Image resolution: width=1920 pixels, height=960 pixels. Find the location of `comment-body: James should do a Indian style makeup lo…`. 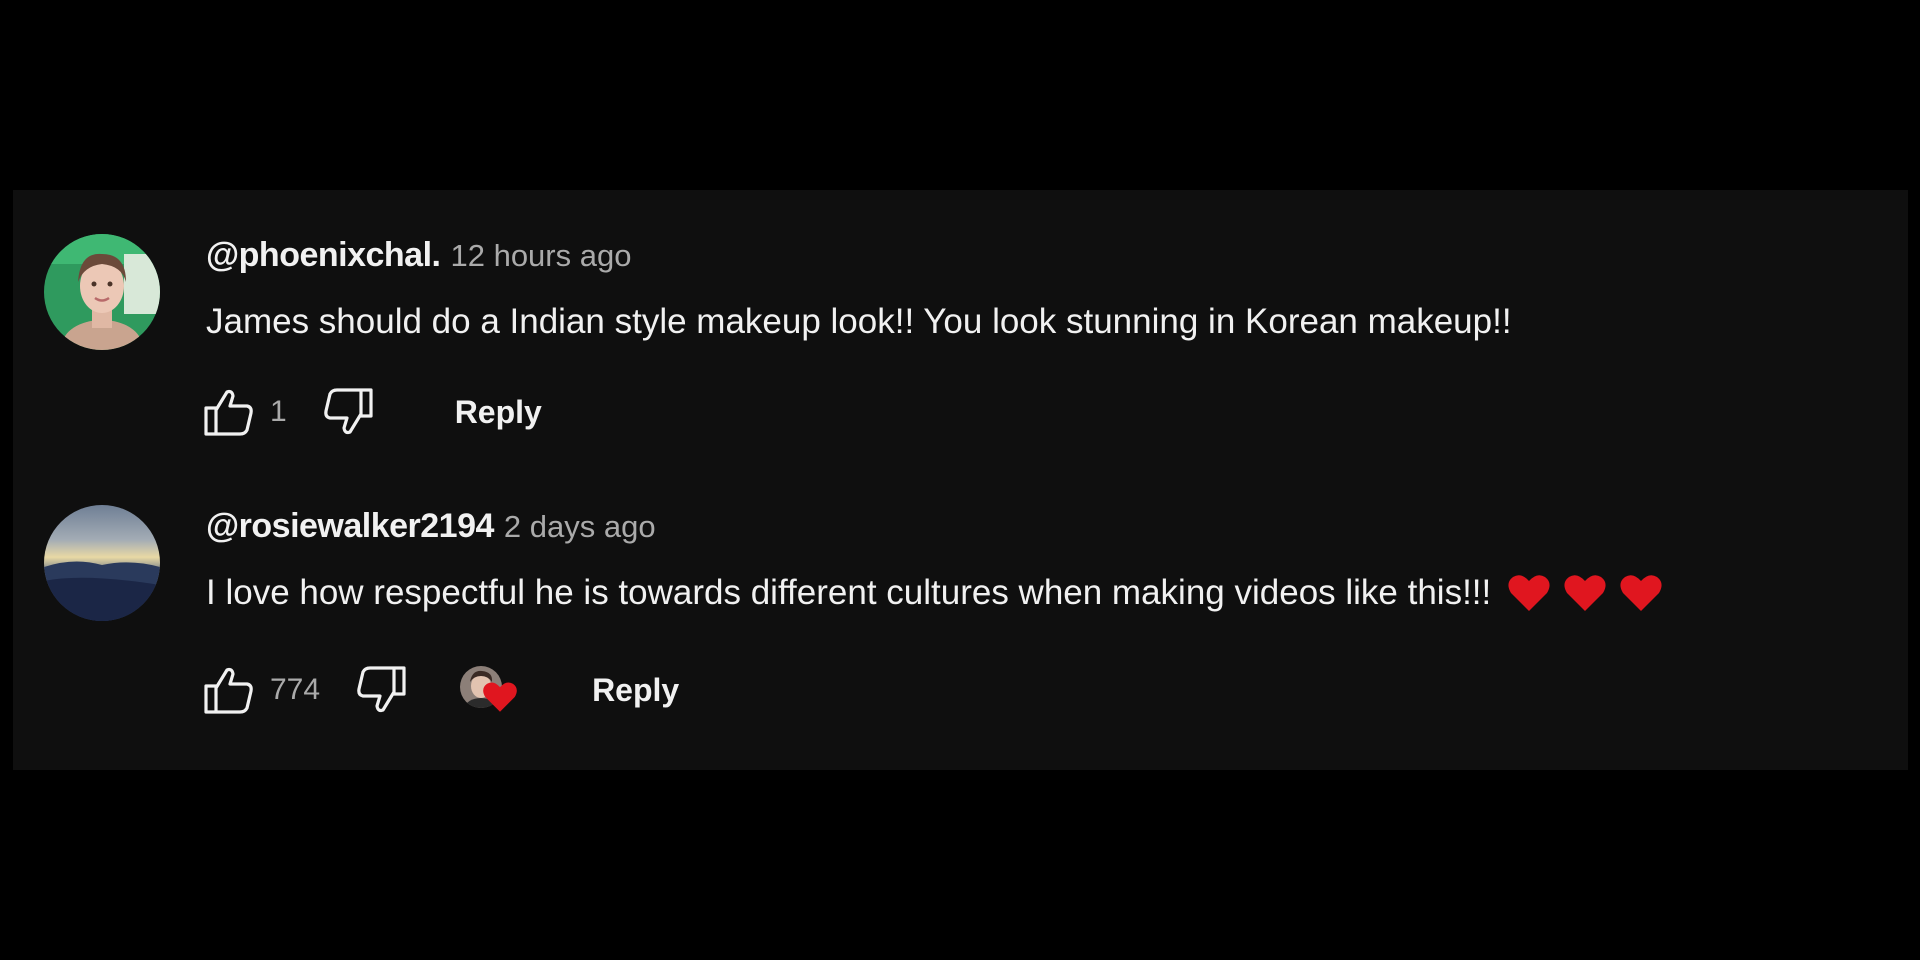

comment-body: James should do a Indian style makeup lo… is located at coordinates (859, 321).